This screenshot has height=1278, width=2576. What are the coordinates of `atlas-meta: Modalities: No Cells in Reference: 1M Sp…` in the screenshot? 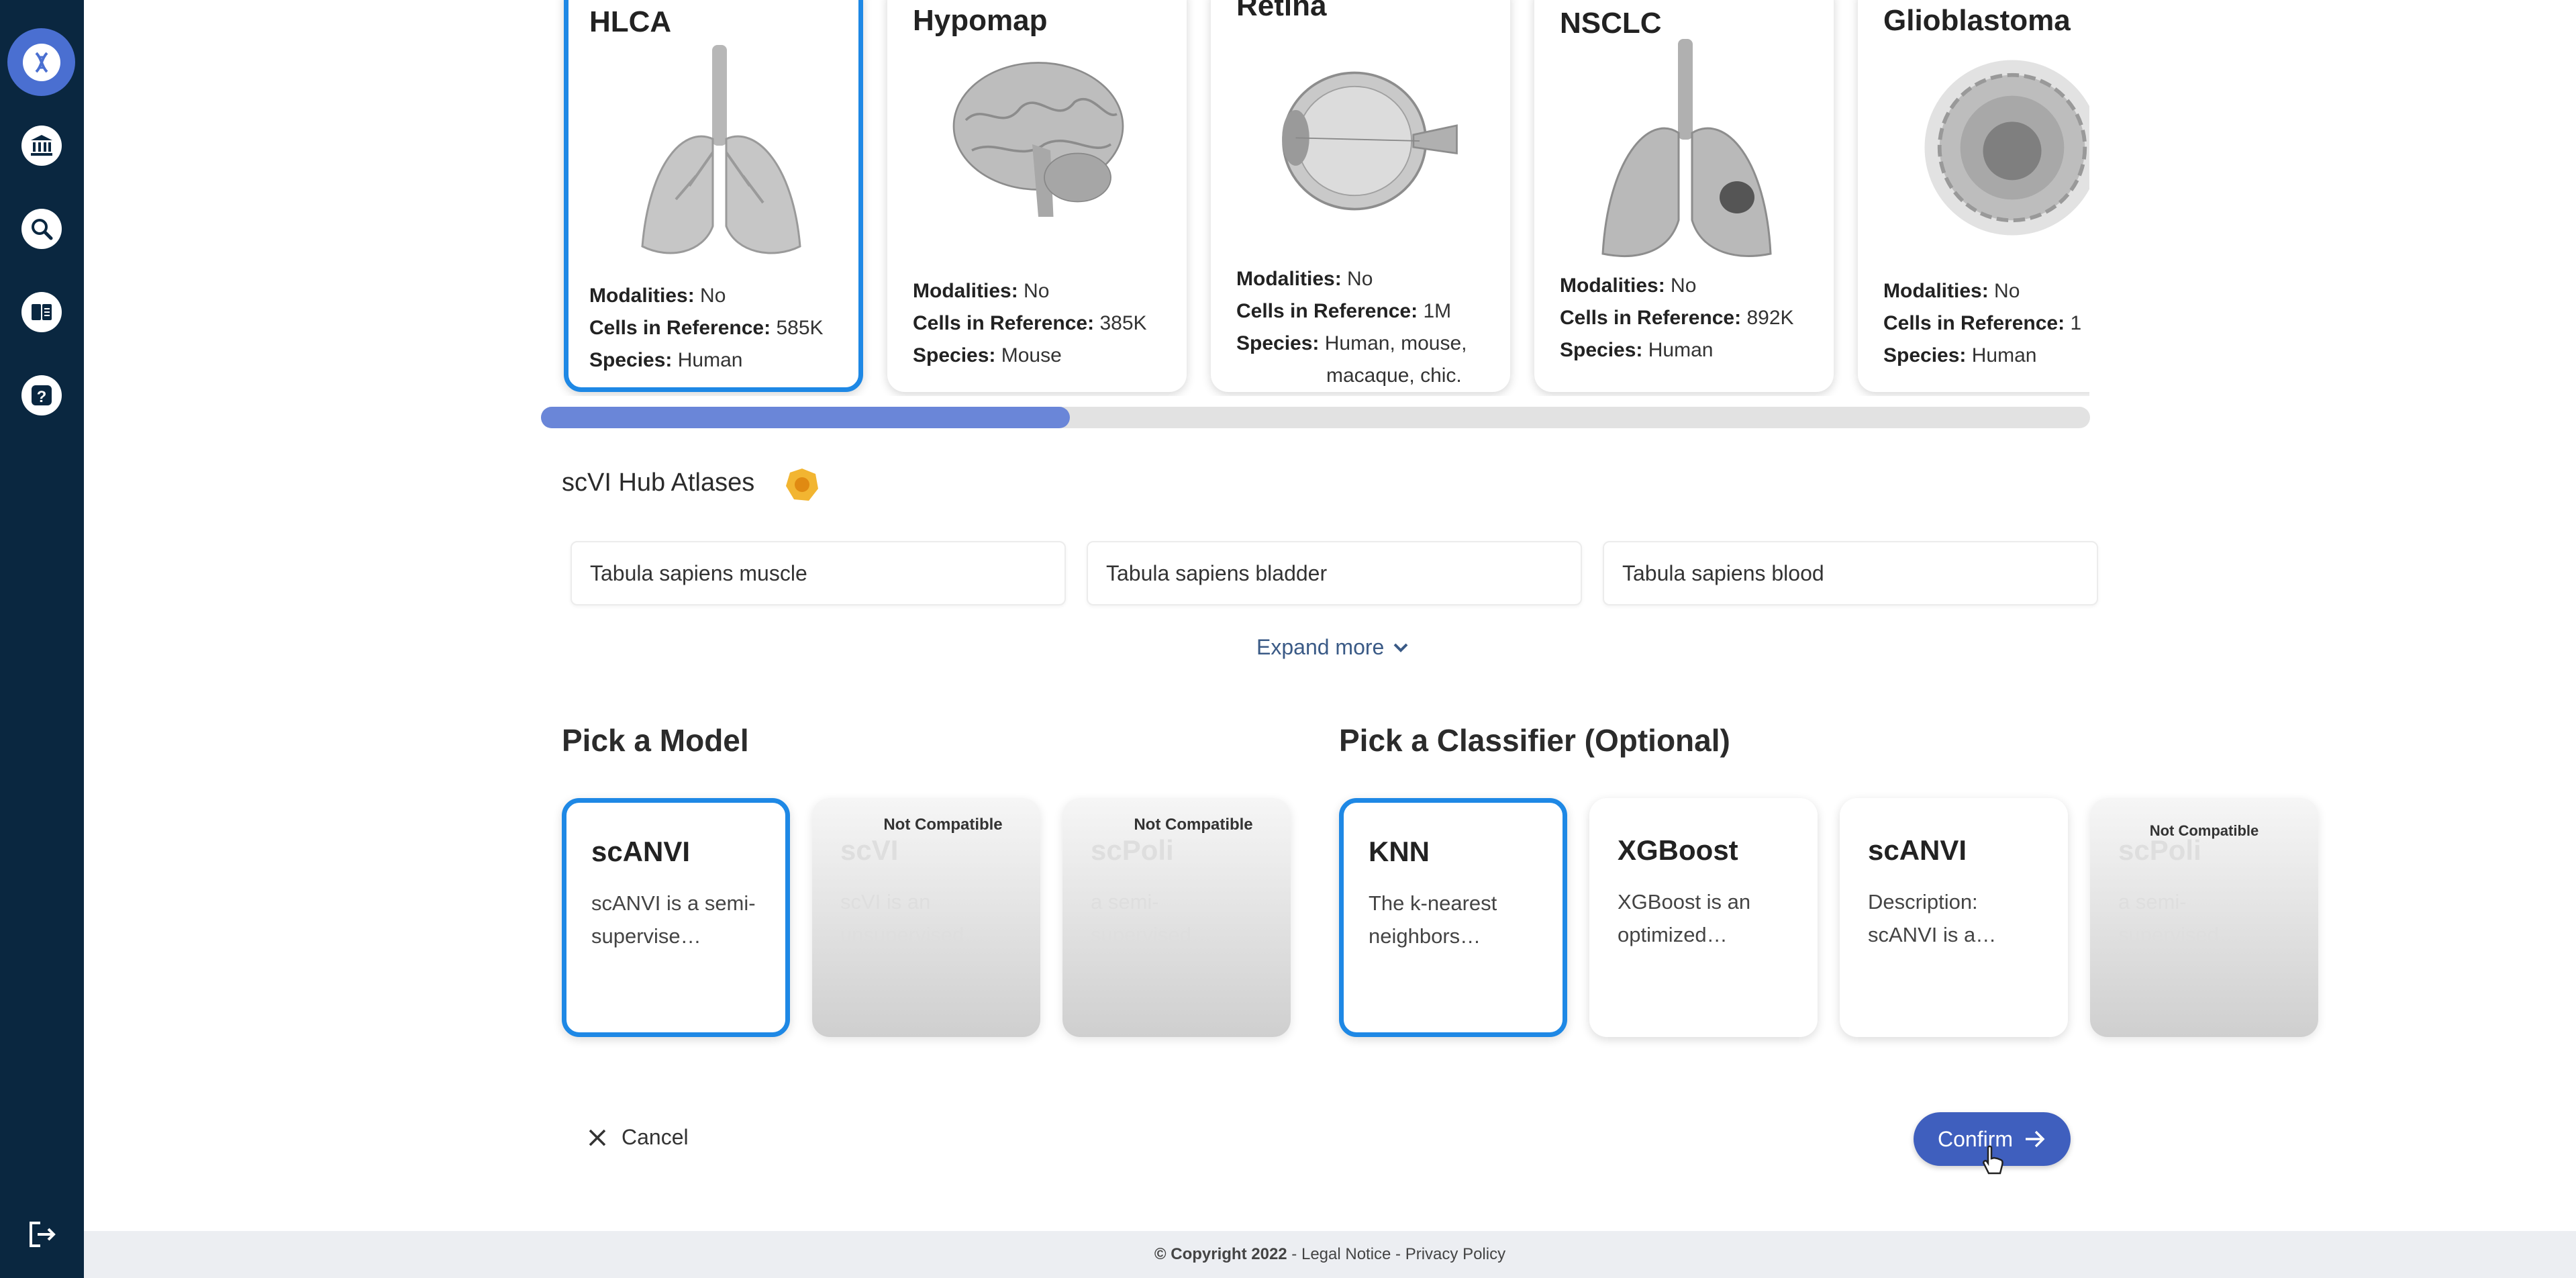 It's located at (1351, 327).